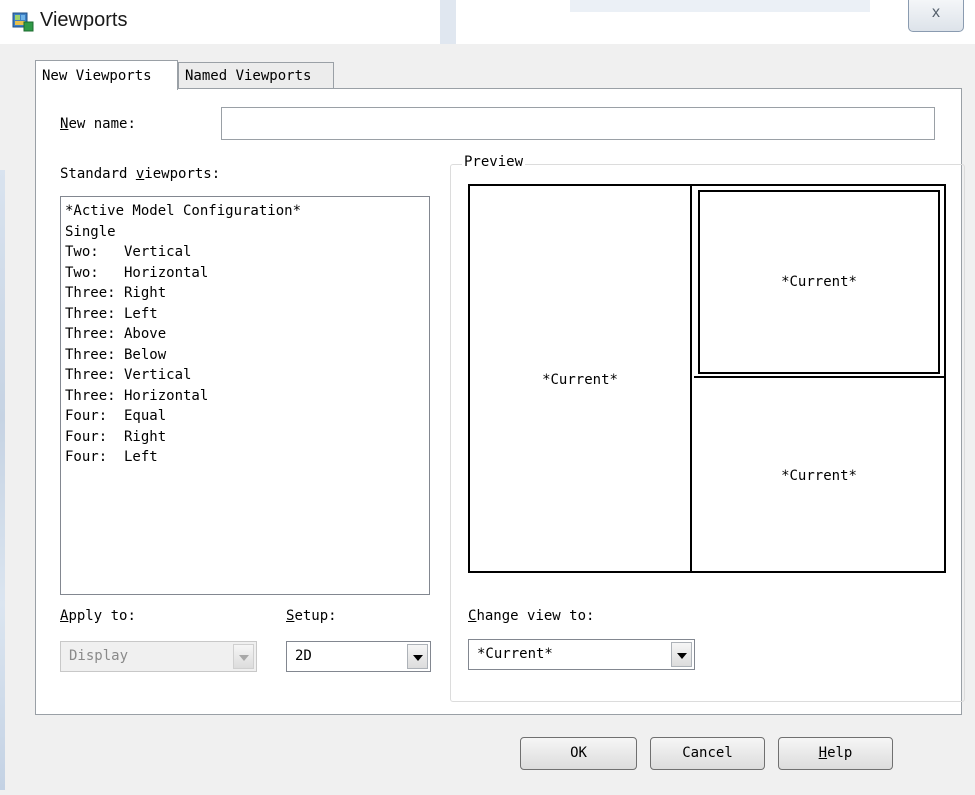 This screenshot has height=795, width=975. I want to click on list-item: Four: Equal, so click(247, 416).